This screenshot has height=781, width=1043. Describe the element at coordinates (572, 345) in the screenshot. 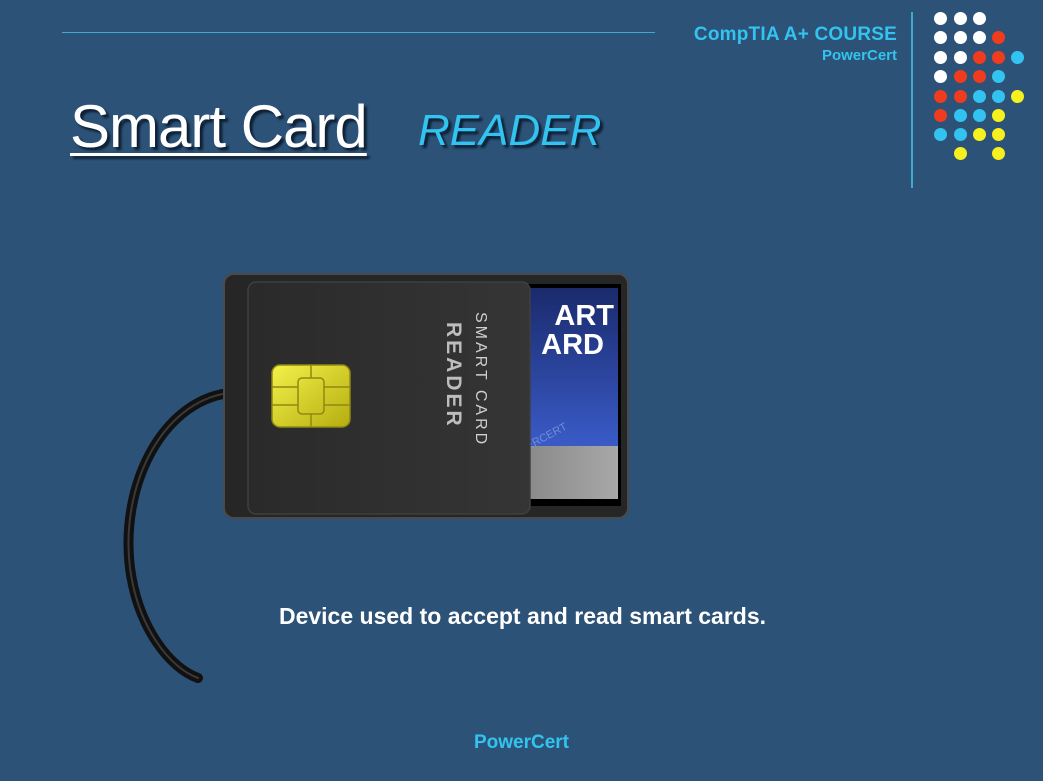

I see `card-text-line2: ARD` at that location.